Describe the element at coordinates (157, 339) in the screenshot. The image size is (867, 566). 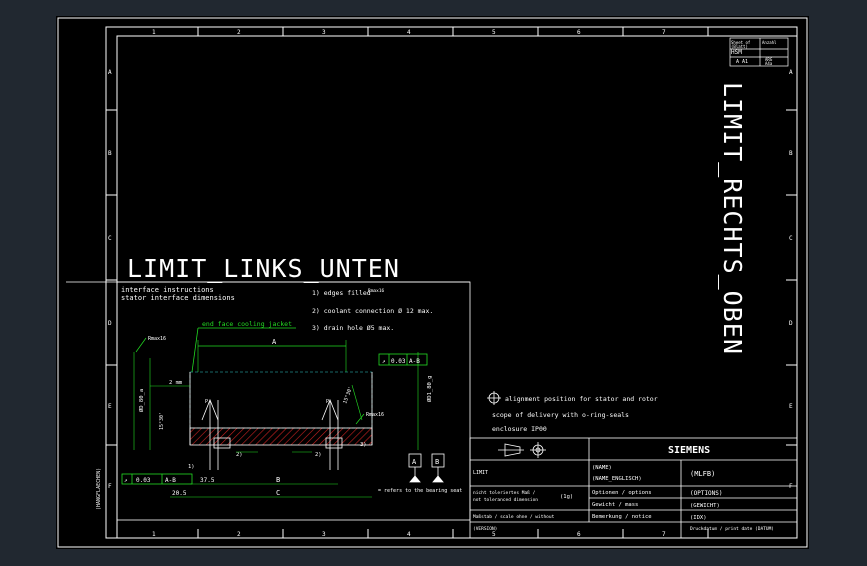
I see `rmax-left: Rmax16` at that location.